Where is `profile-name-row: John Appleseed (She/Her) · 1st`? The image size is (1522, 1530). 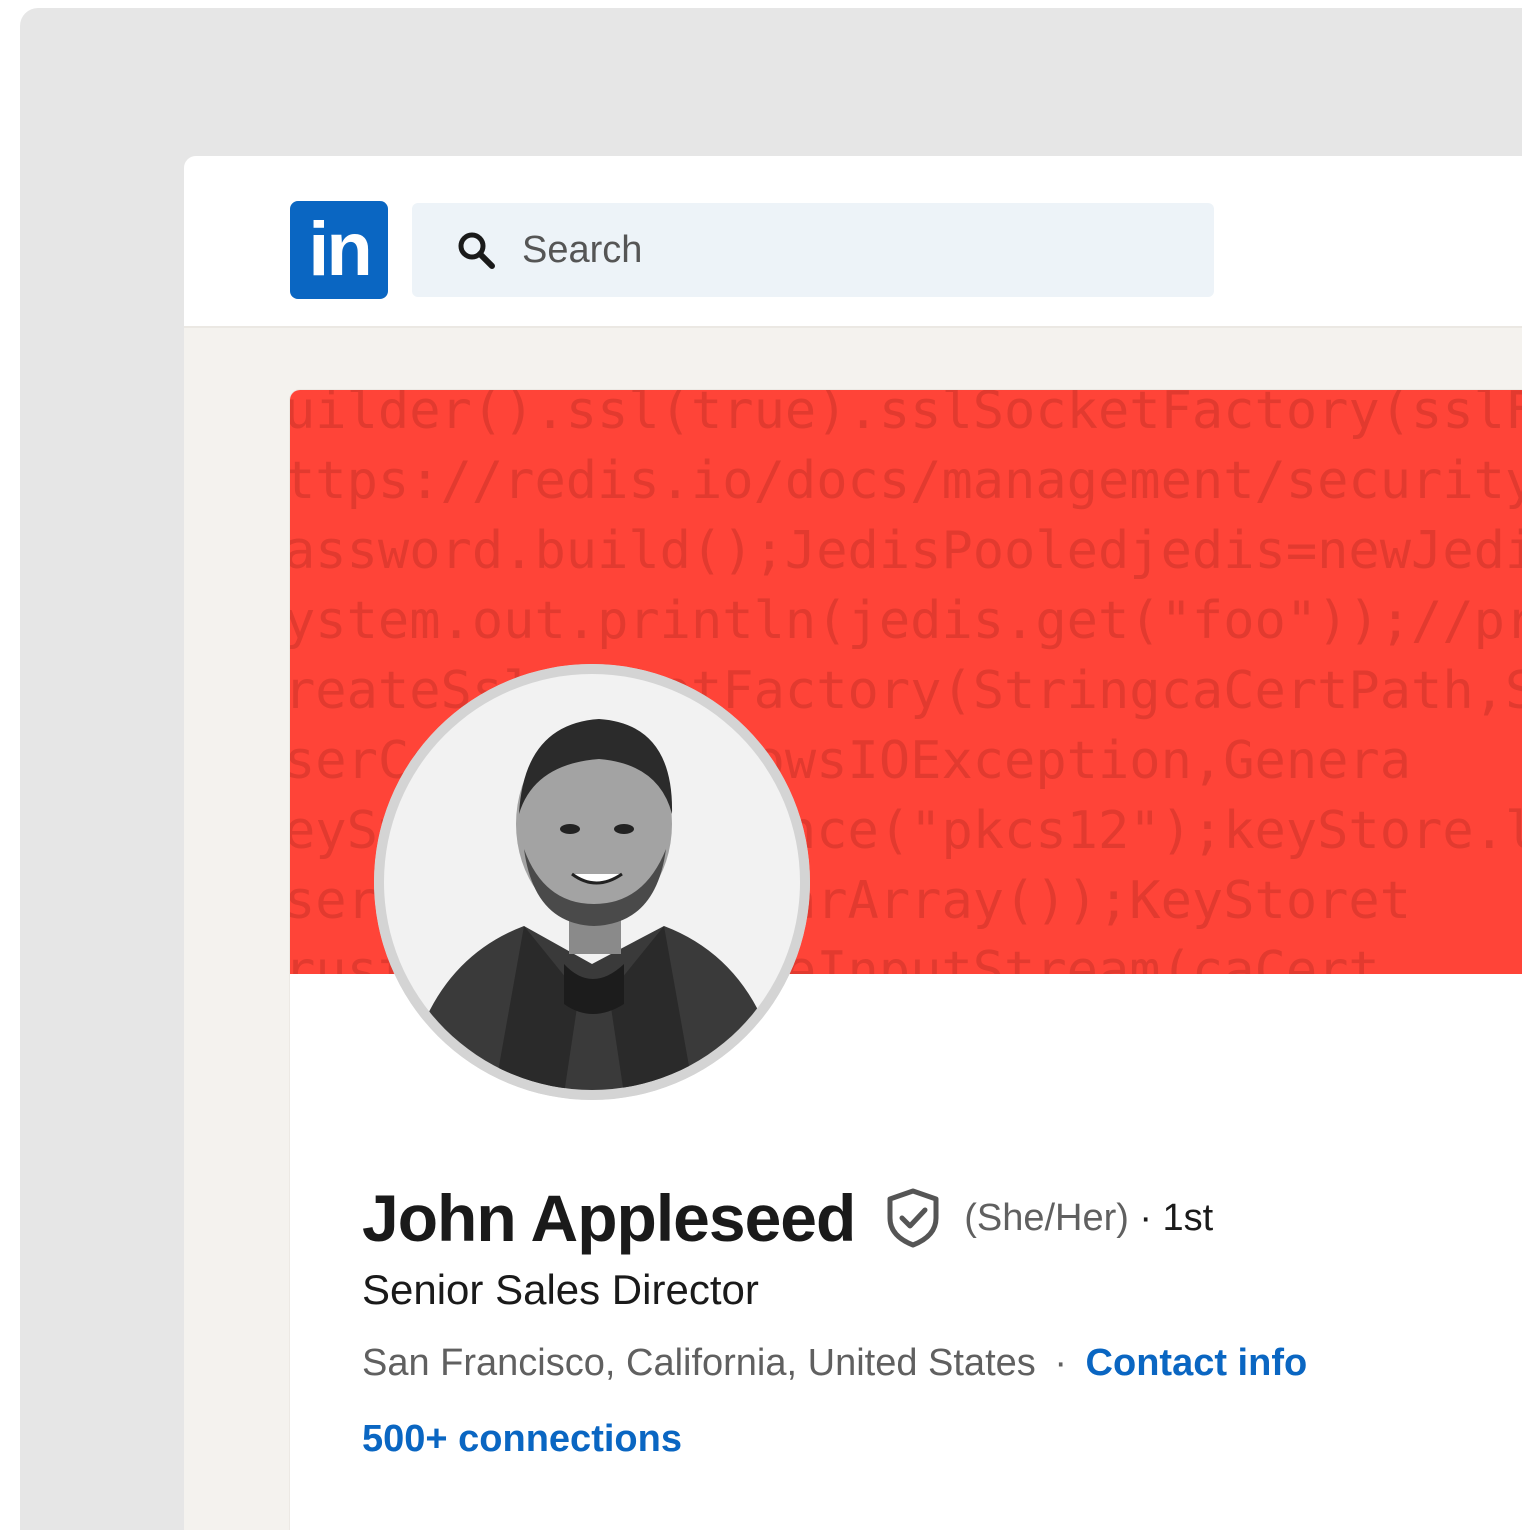
profile-name-row: John Appleseed (She/Her) · 1st is located at coordinates (787, 1218).